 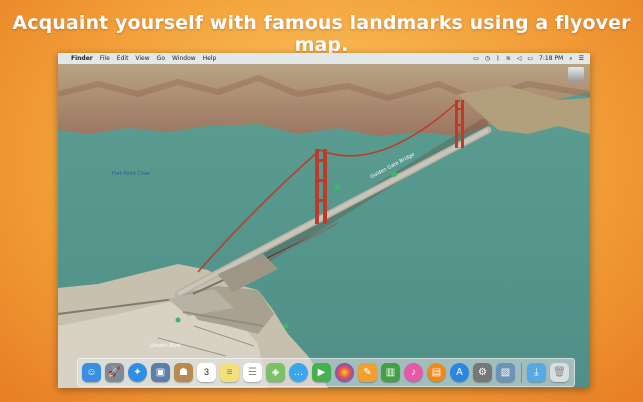 I want to click on preview-icon: ▧, so click(x=505, y=372).